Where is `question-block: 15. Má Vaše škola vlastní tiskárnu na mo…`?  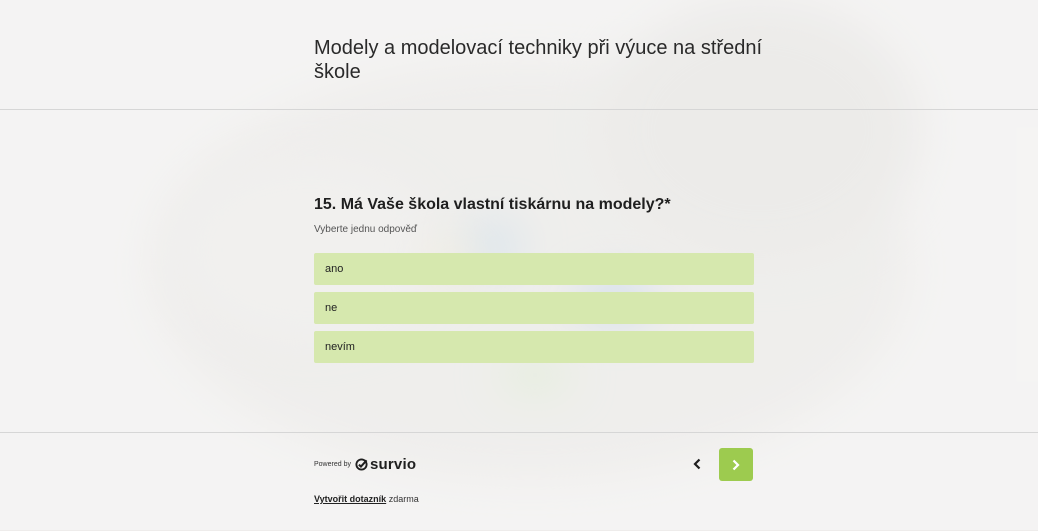 question-block: 15. Má Vaše škola vlastní tiskárnu na mo… is located at coordinates (534, 214).